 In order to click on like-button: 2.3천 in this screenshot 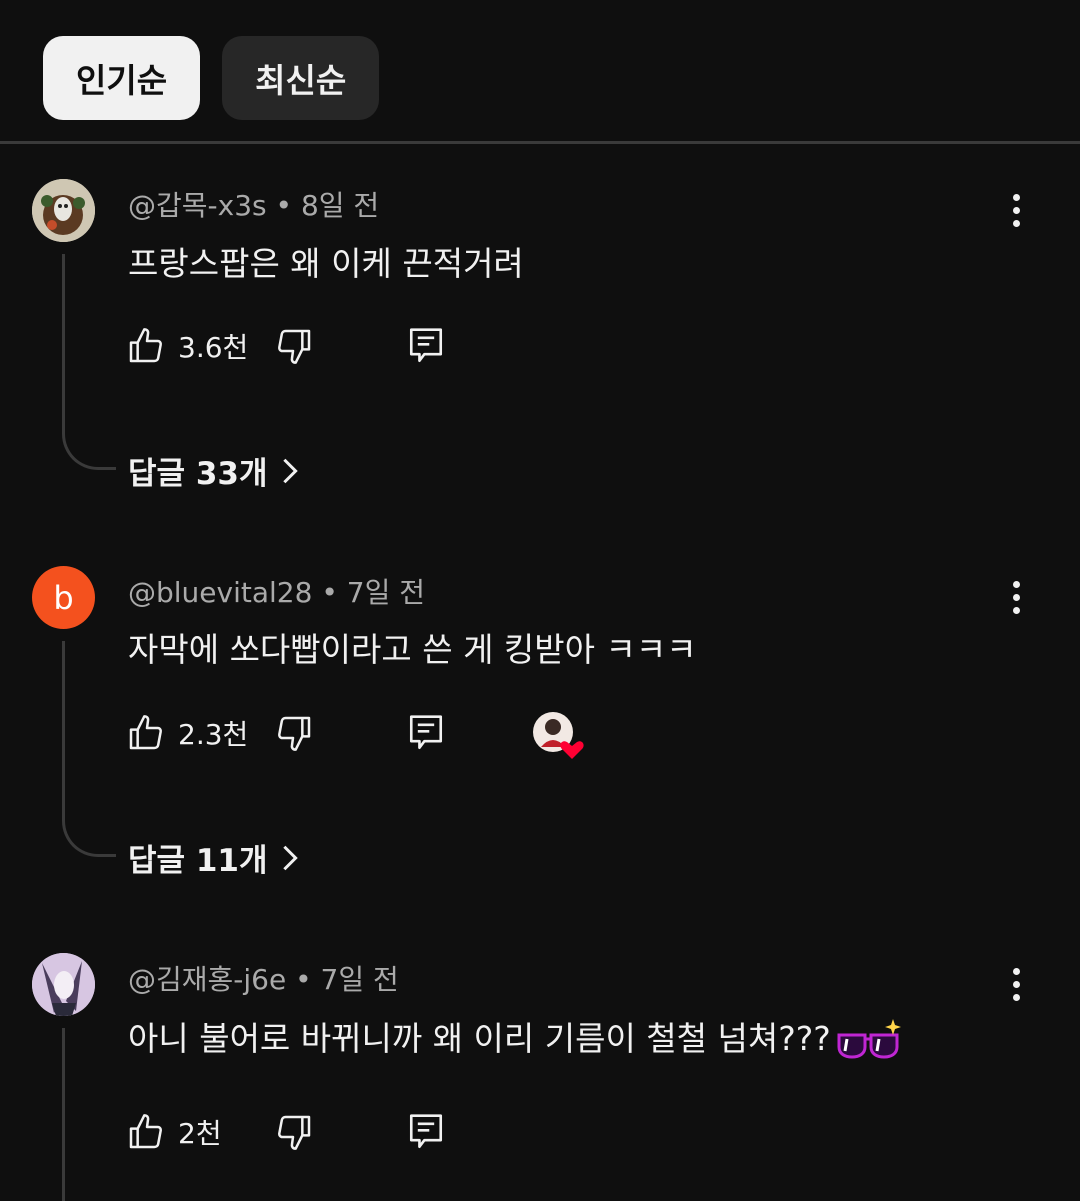, I will do `click(187, 733)`.